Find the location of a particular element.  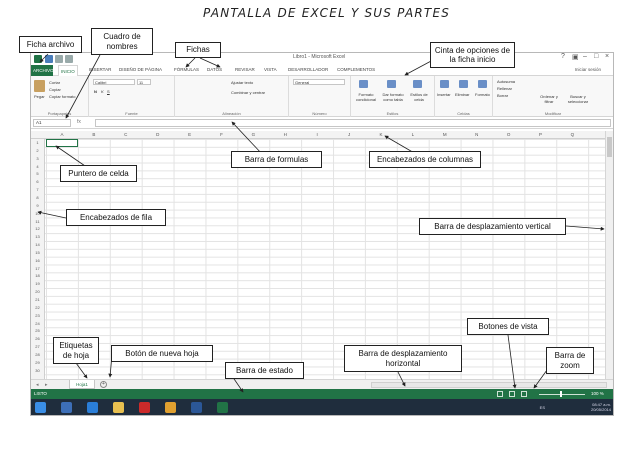

row-header: 3 is located at coordinates (37, 158).